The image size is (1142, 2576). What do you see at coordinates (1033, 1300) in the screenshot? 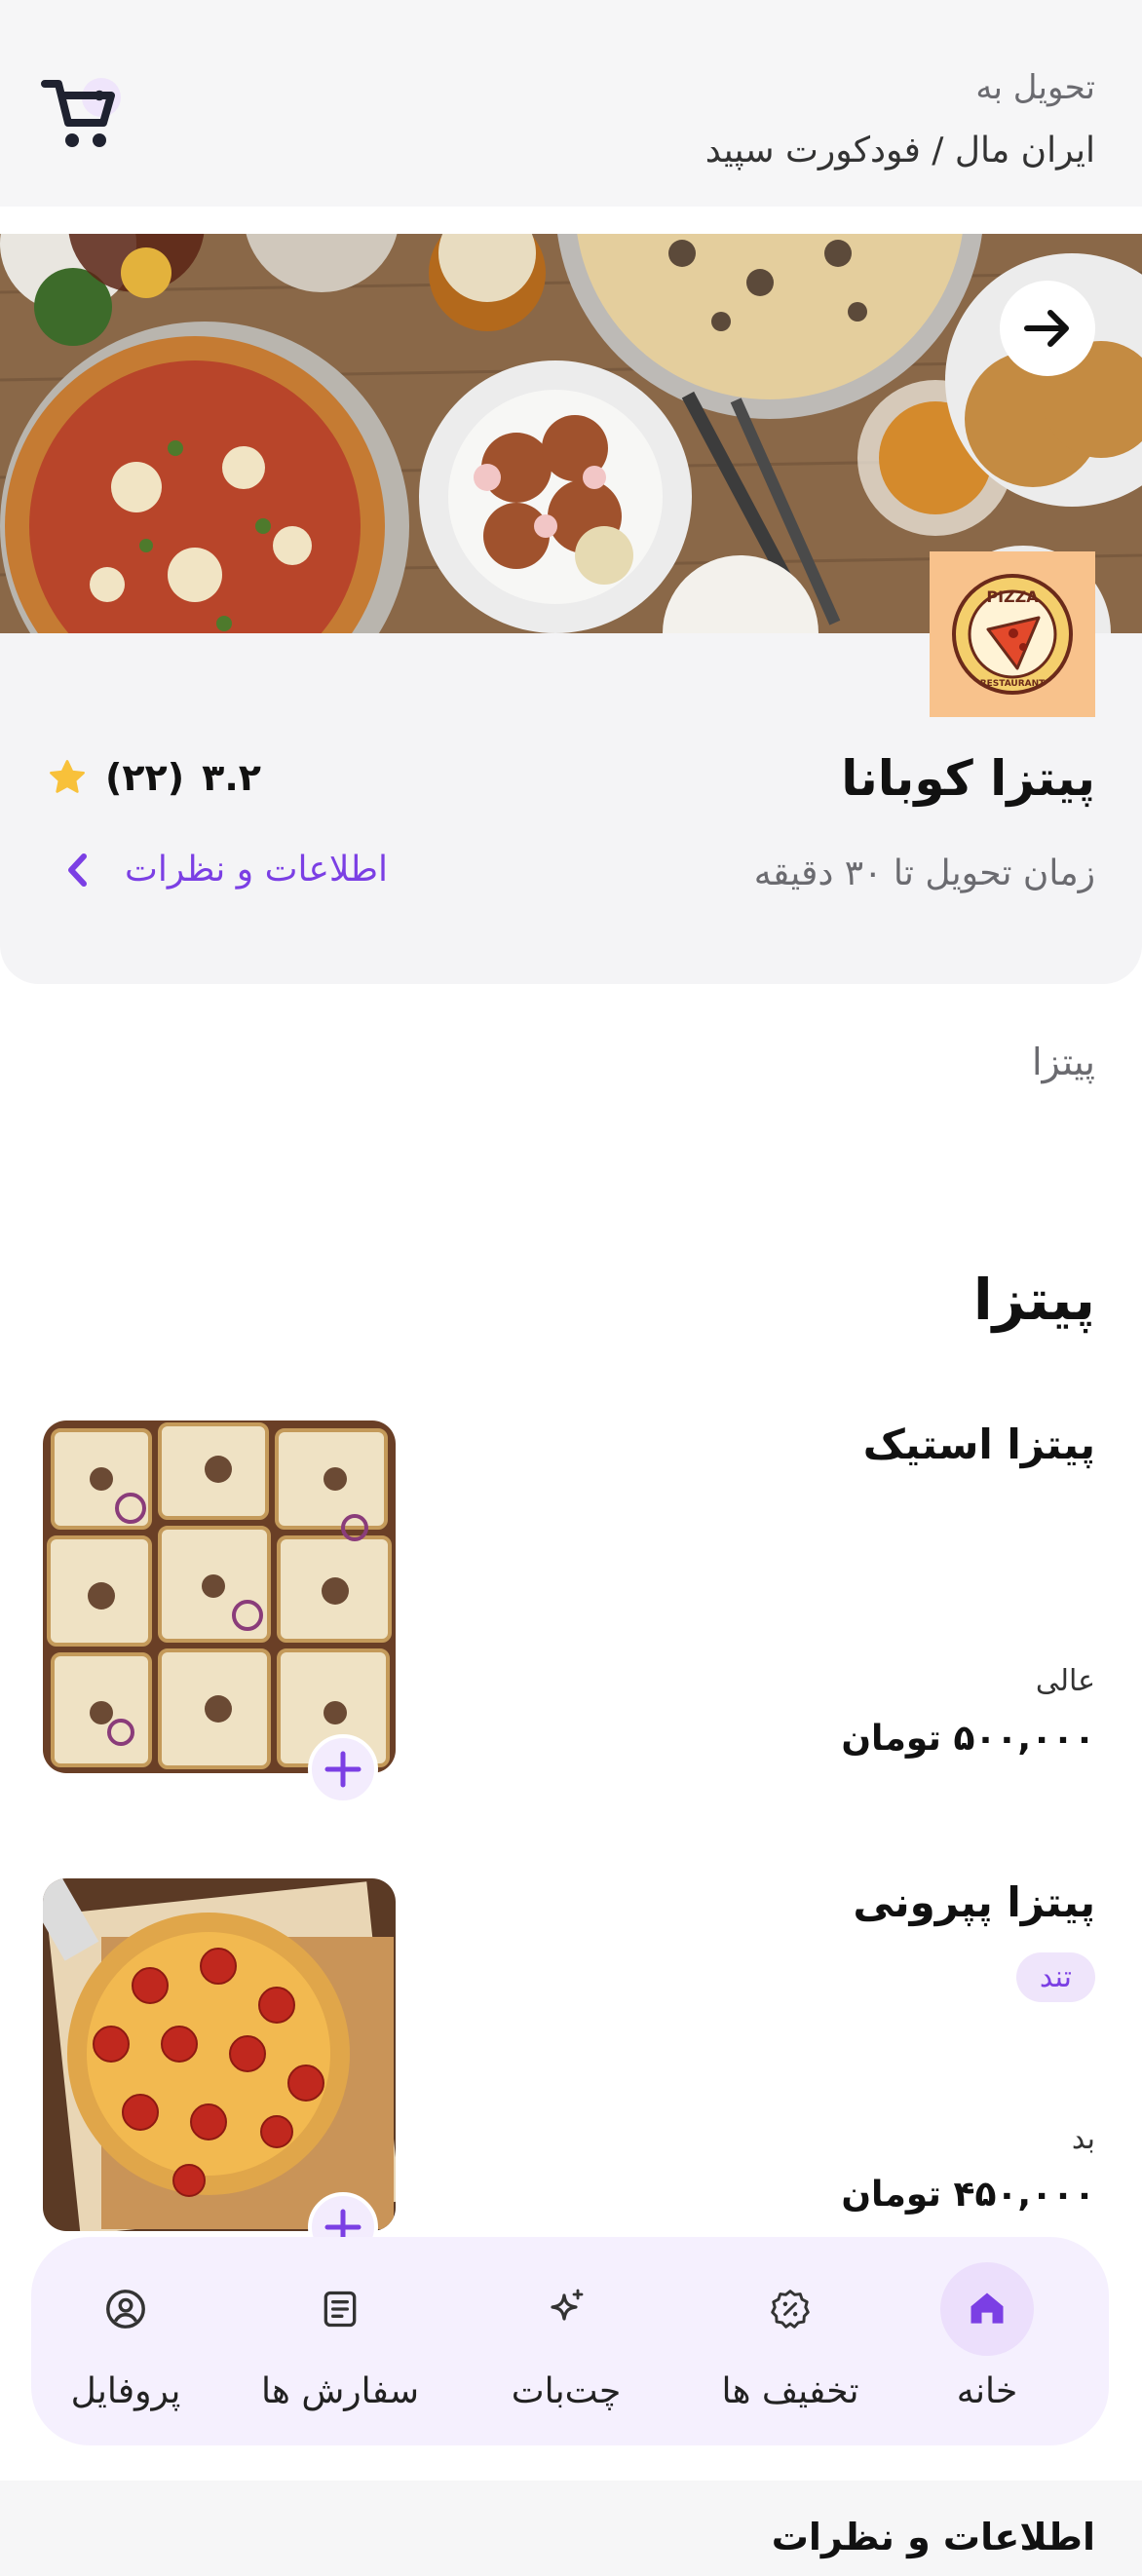
I see `section-title: پیتزا` at bounding box center [1033, 1300].